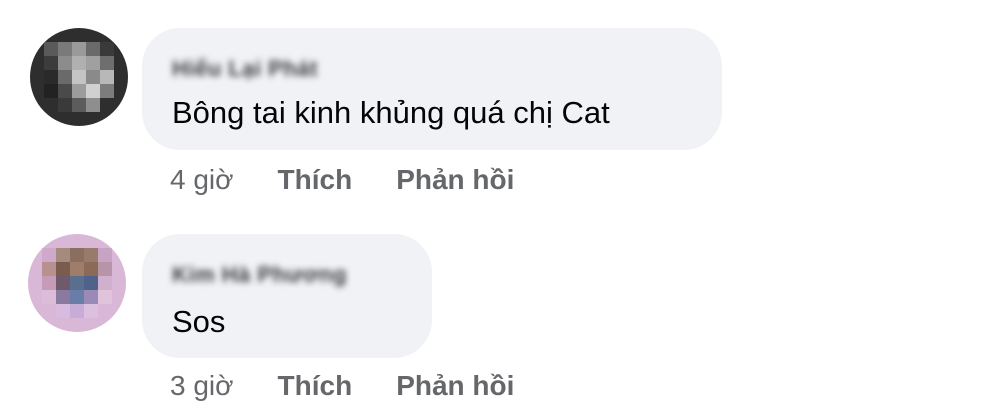 This screenshot has width=1000, height=406. What do you see at coordinates (202, 386) in the screenshot?
I see `comment-timestamp: 3 giờ` at bounding box center [202, 386].